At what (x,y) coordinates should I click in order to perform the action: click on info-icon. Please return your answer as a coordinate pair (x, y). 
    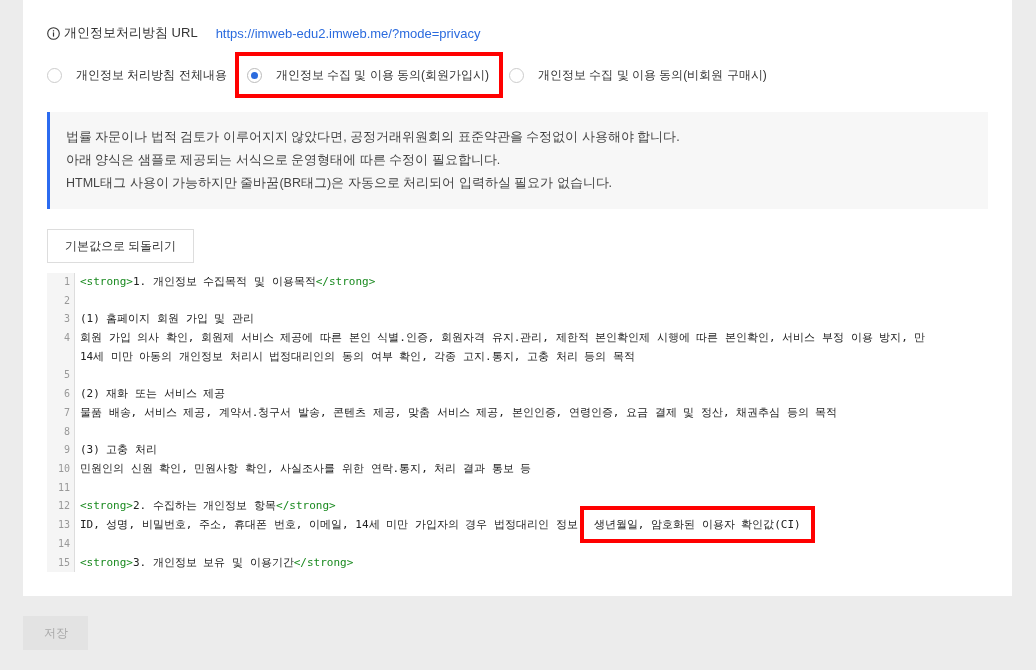
    Looking at the image, I should click on (53, 33).